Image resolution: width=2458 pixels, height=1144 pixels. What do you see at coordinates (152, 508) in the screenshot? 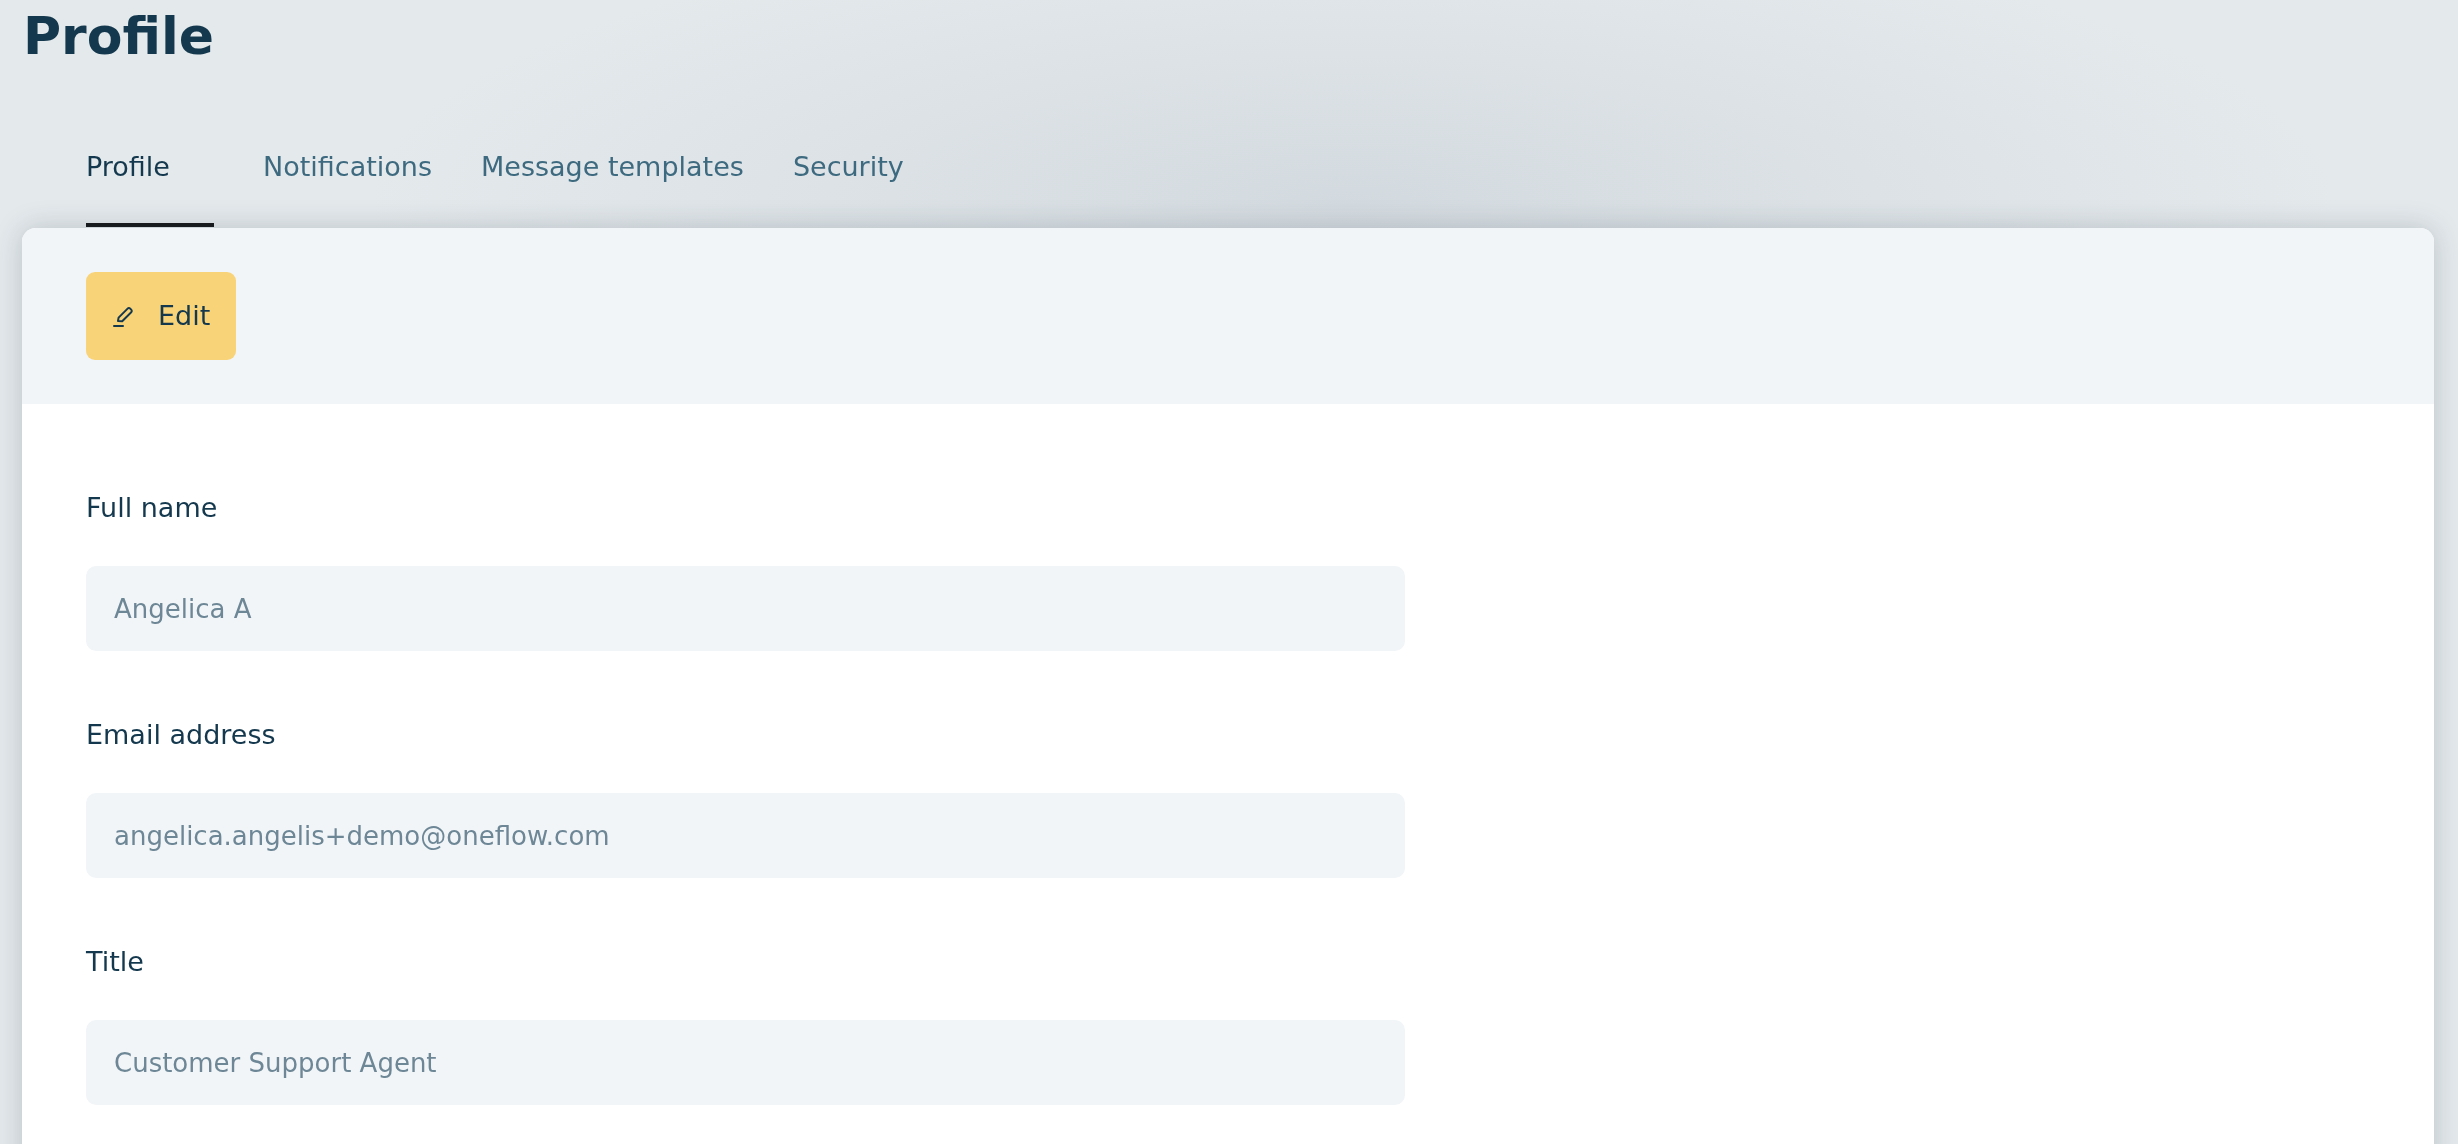
I see `field-label: Full name` at bounding box center [152, 508].